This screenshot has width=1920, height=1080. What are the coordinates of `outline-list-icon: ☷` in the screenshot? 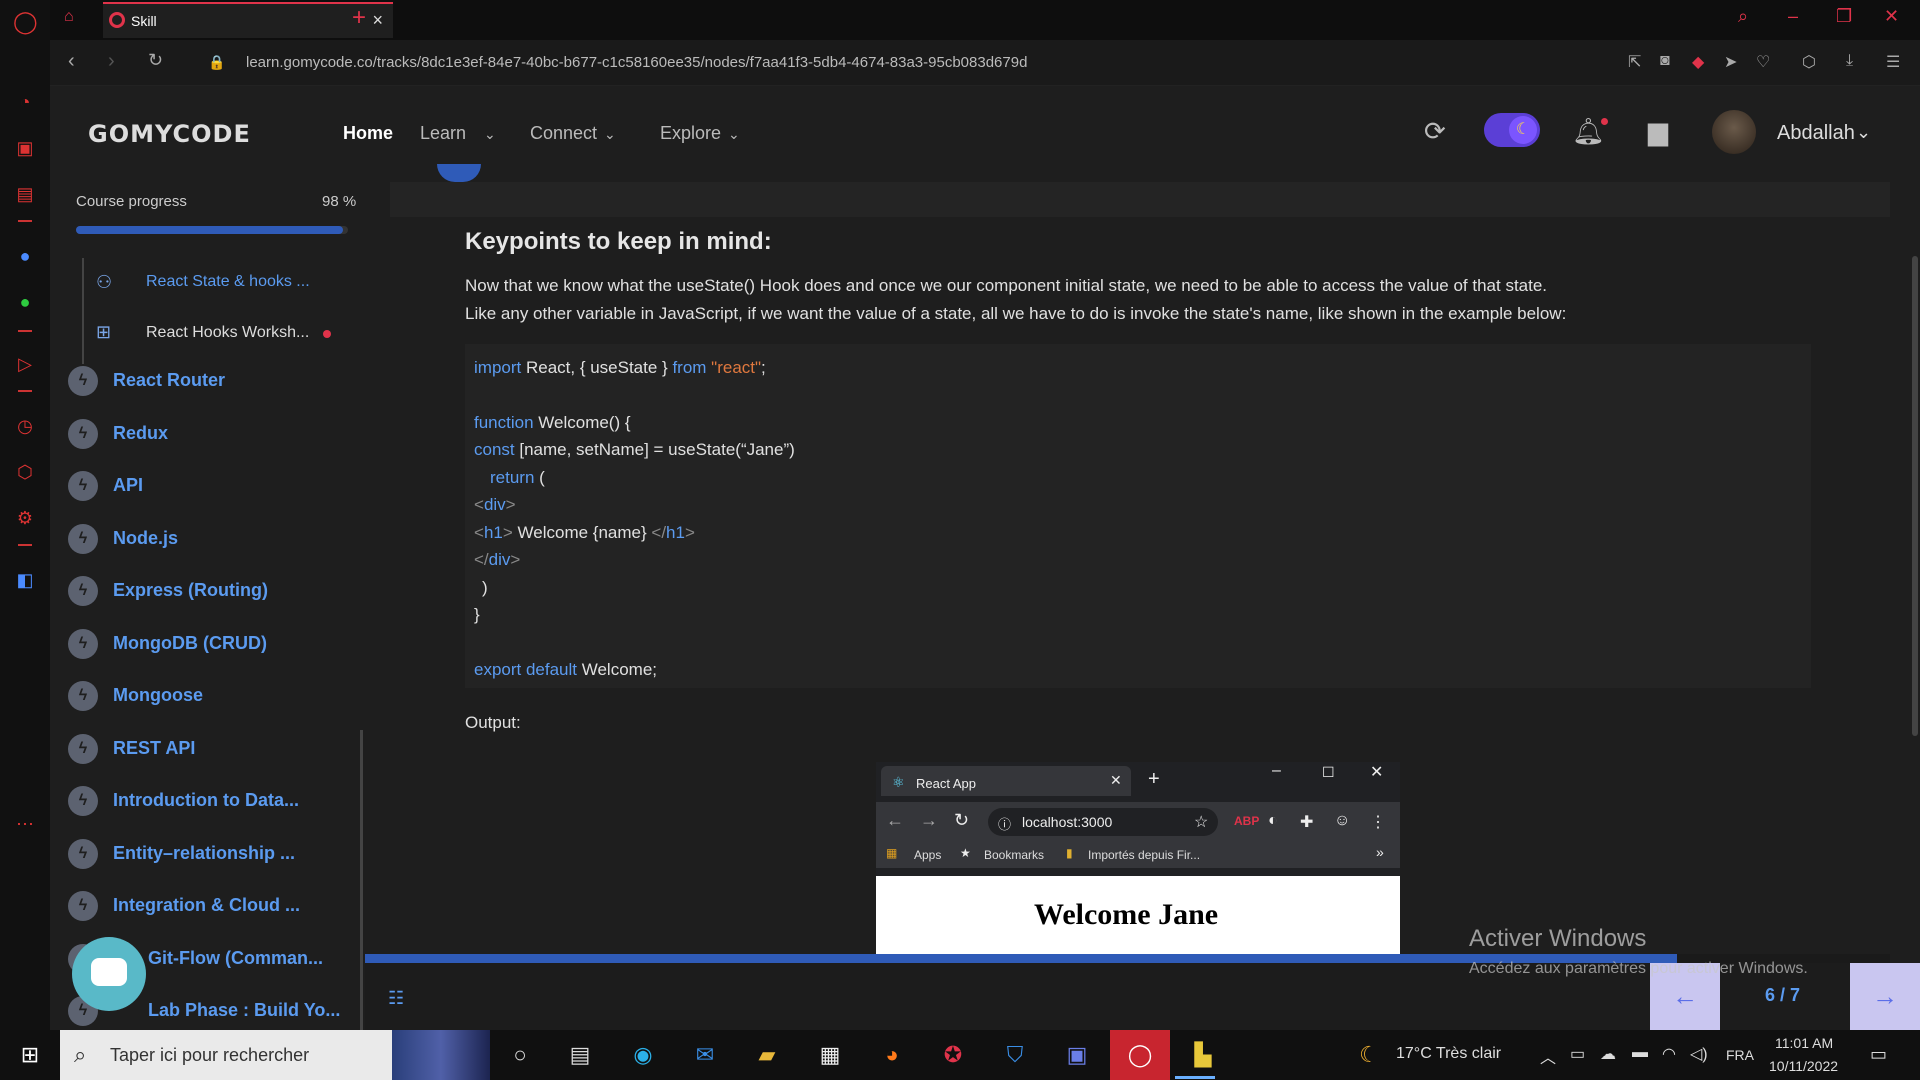 It's located at (396, 998).